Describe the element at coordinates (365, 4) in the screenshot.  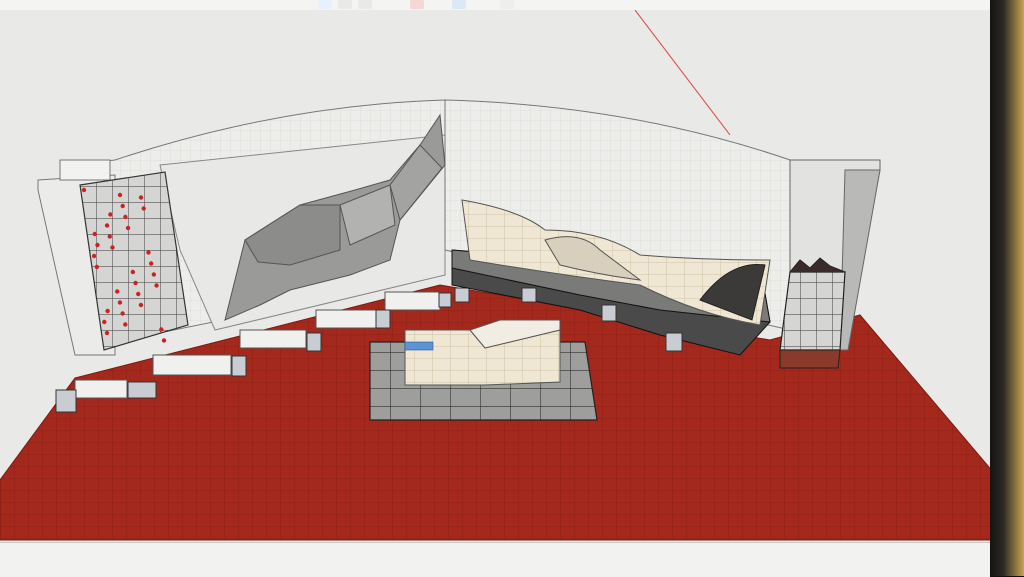
I see `pencil-tool-icon` at that location.